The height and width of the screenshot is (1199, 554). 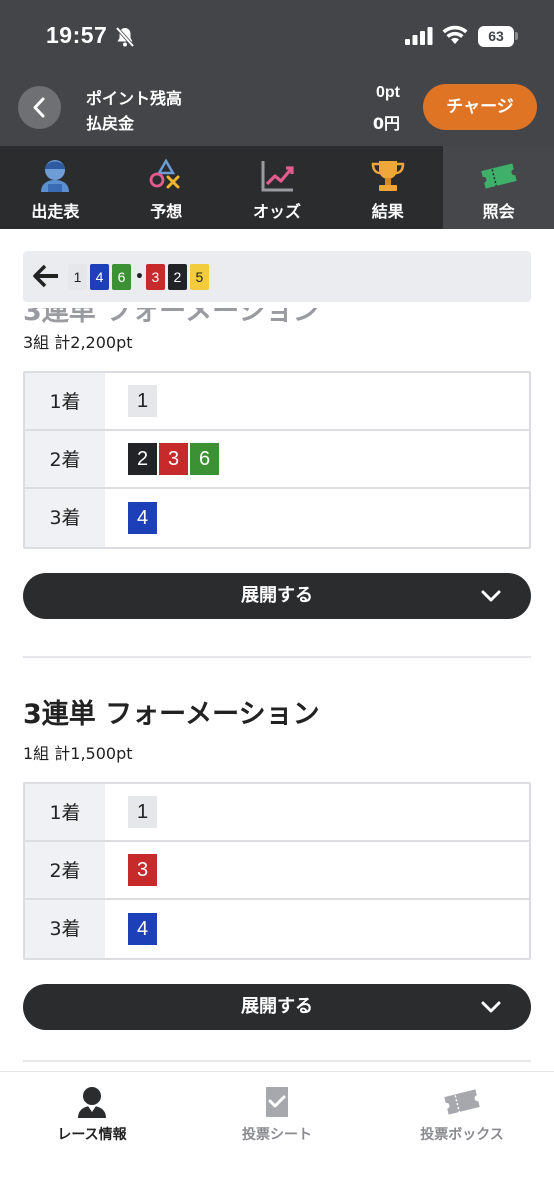 I want to click on bottom-nav: レース情報 投票シート 投票ボックス, so click(x=277, y=1135).